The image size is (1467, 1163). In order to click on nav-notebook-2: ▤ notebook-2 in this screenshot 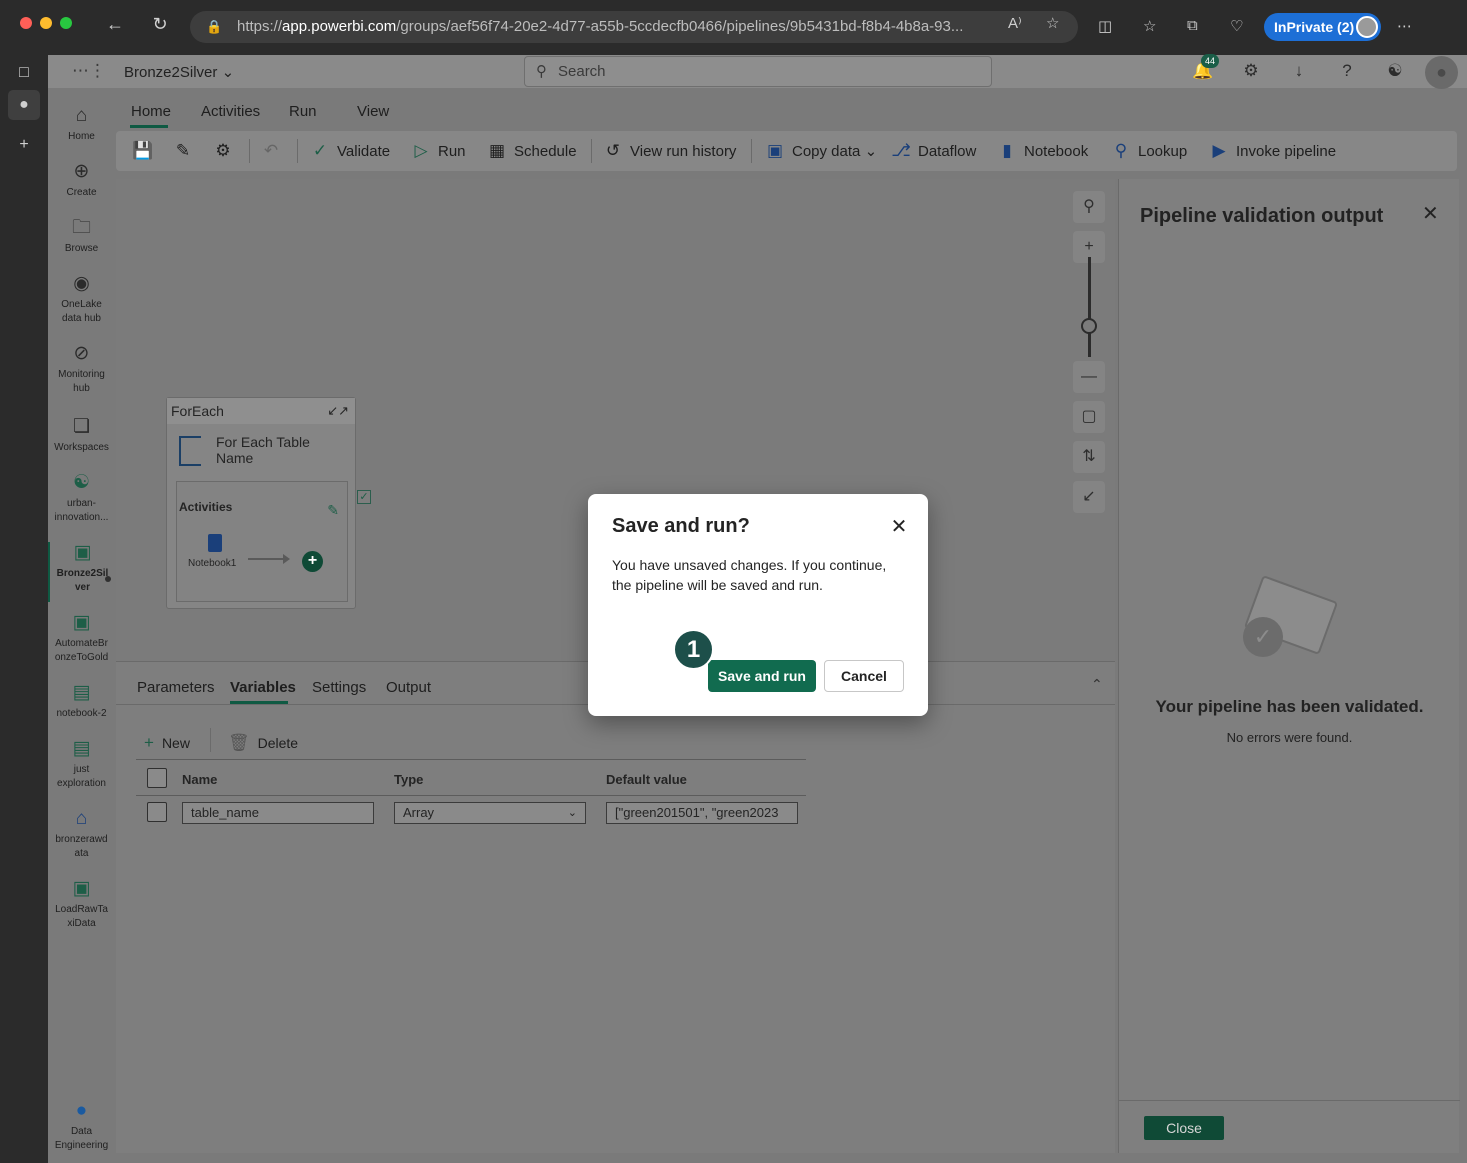, I will do `click(81, 701)`.